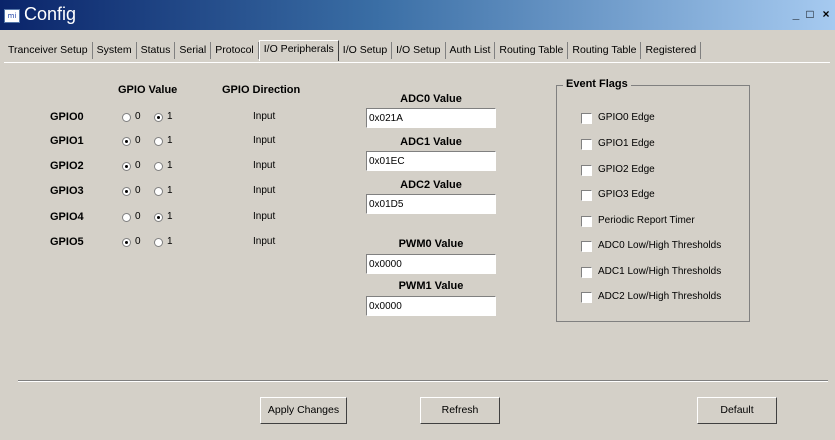 Image resolution: width=835 pixels, height=440 pixels. Describe the element at coordinates (431, 306) in the screenshot. I see `pwm1-field` at that location.